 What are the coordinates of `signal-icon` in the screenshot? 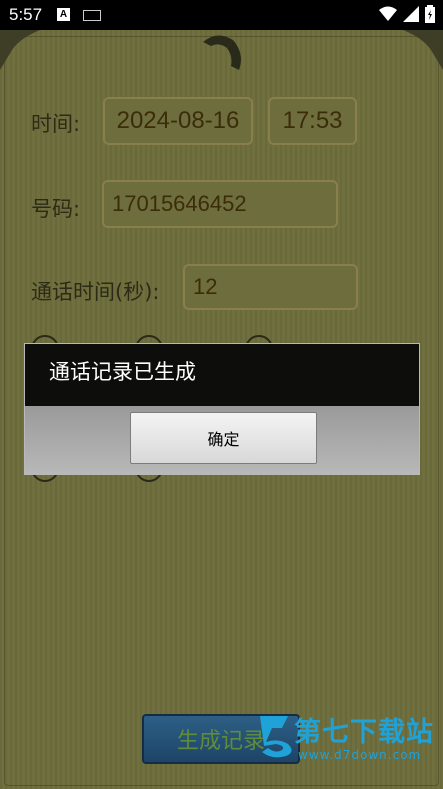 It's located at (411, 14).